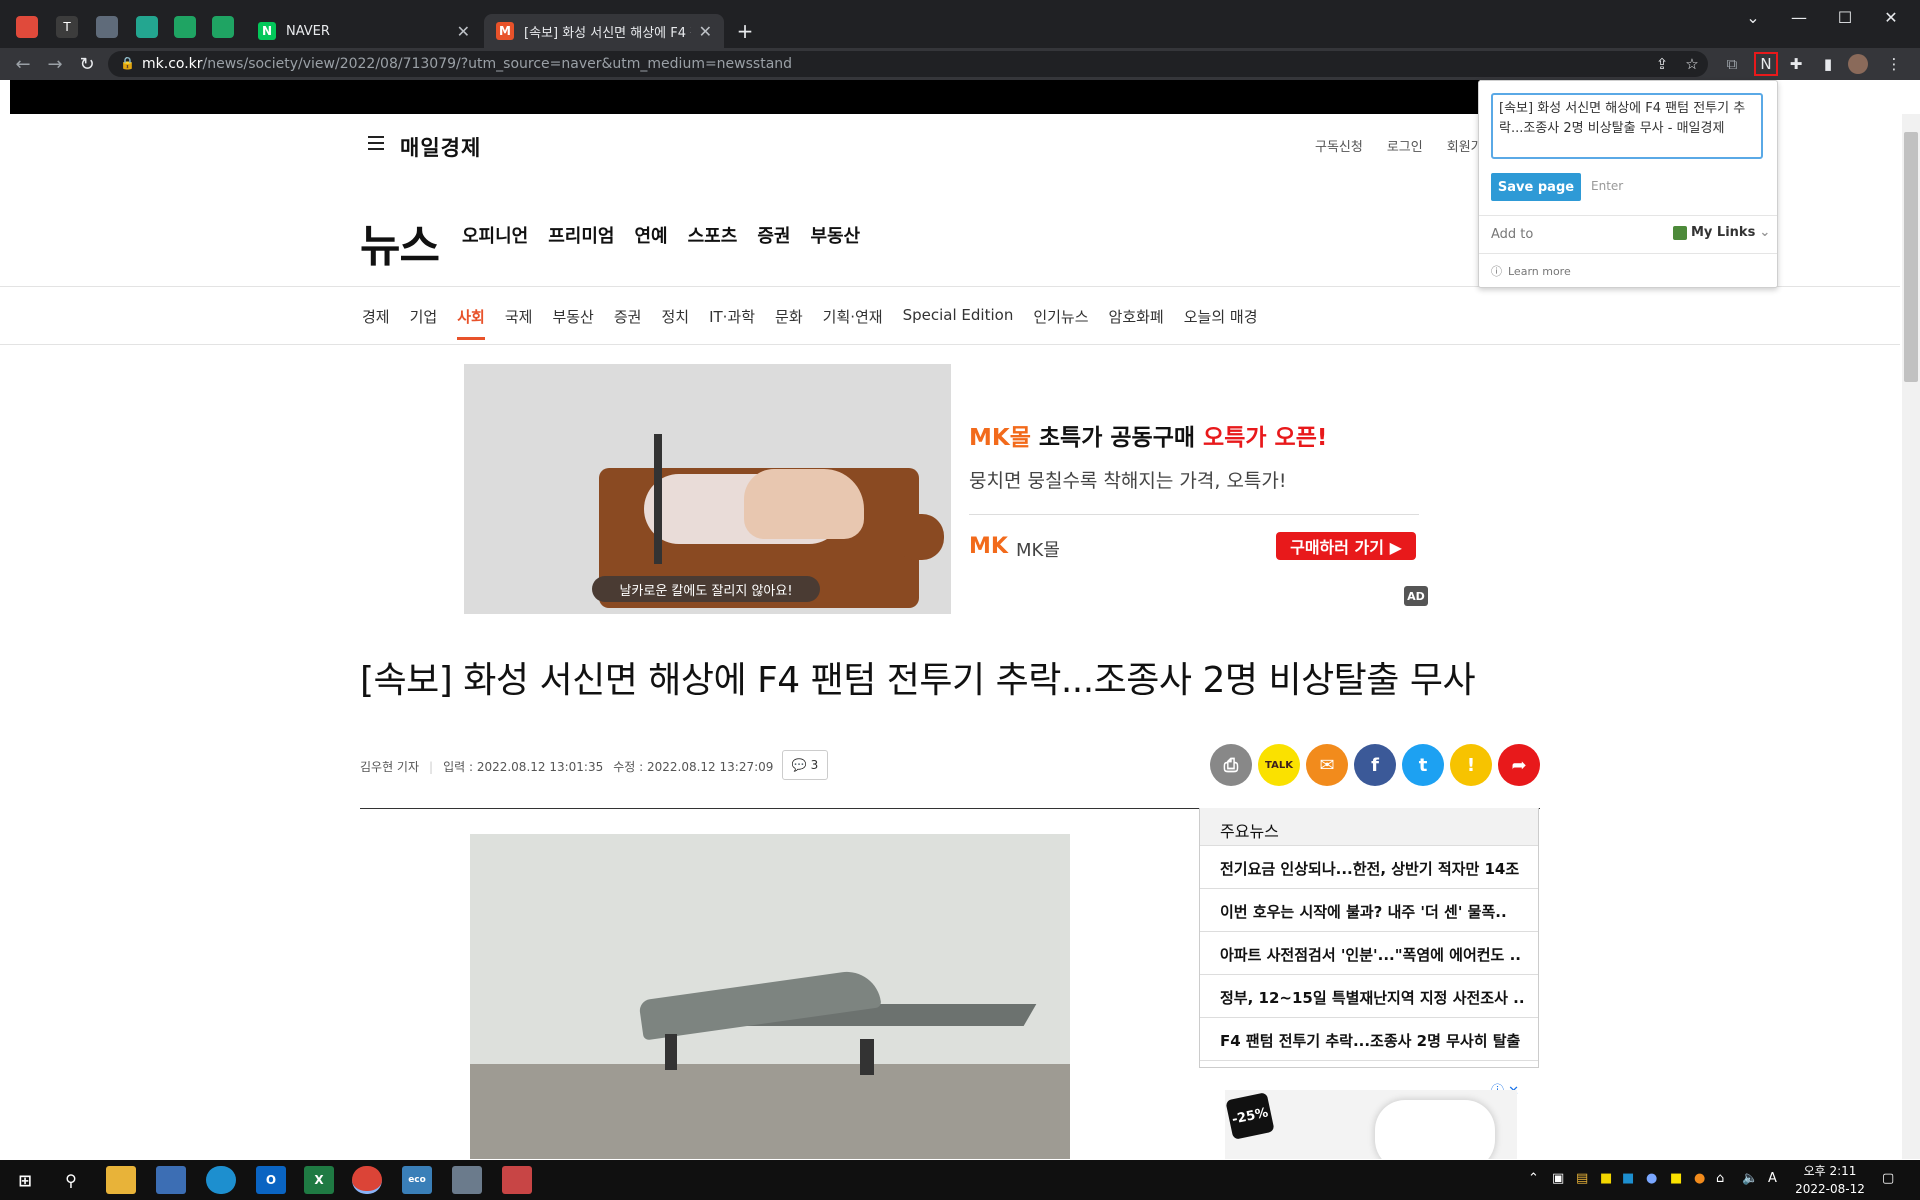 The image size is (1920, 1200). What do you see at coordinates (1676, 1178) in the screenshot?
I see `kakao-tray-icon: ■` at bounding box center [1676, 1178].